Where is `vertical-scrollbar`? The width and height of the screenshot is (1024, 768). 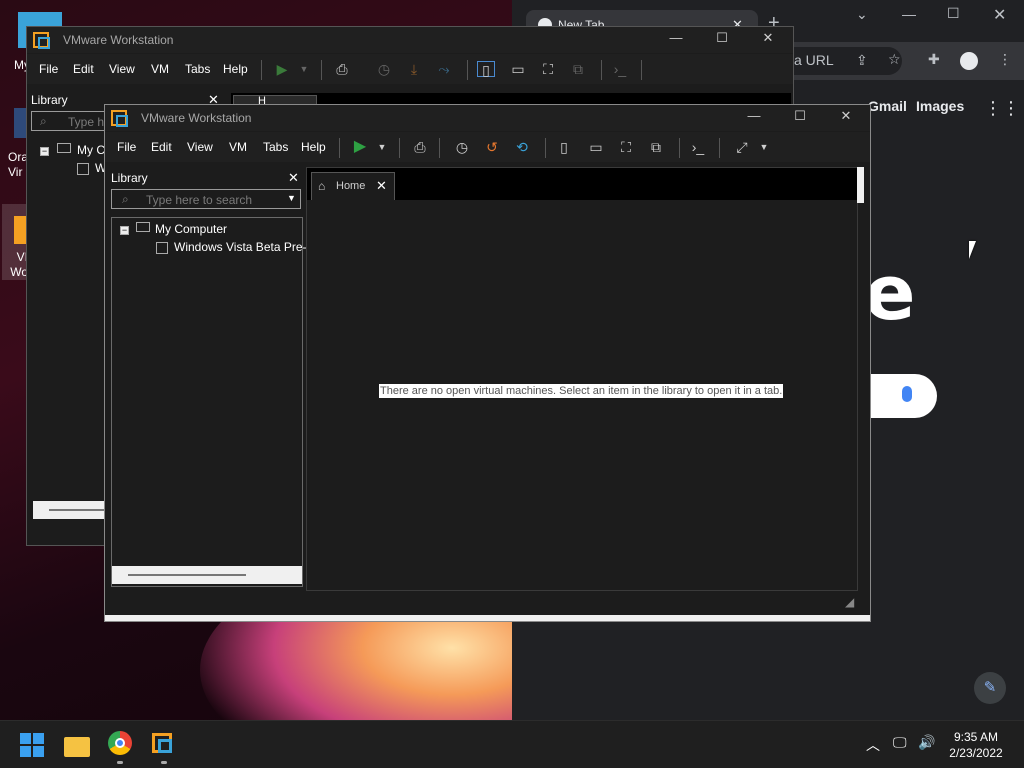
vertical-scrollbar is located at coordinates (860, 185).